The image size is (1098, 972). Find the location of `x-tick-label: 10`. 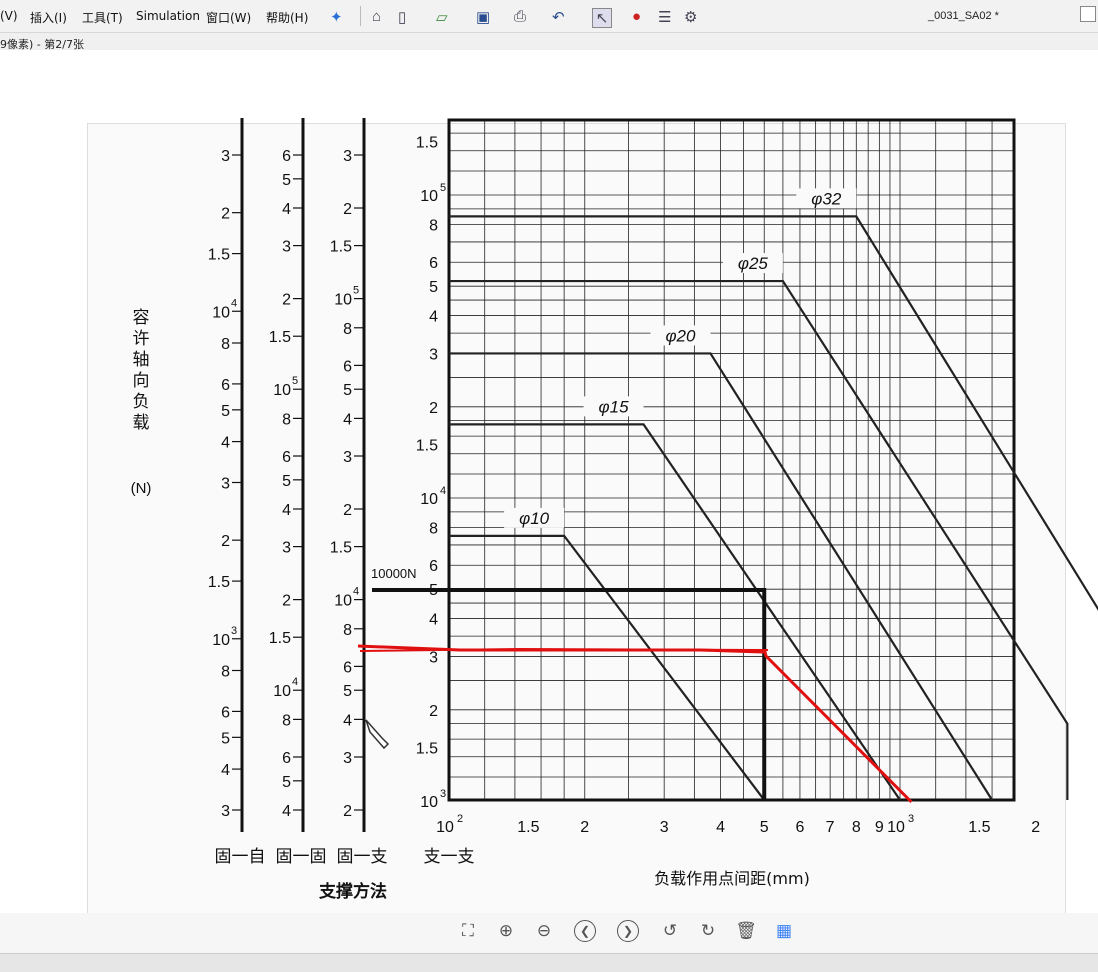

x-tick-label: 10 is located at coordinates (896, 827).